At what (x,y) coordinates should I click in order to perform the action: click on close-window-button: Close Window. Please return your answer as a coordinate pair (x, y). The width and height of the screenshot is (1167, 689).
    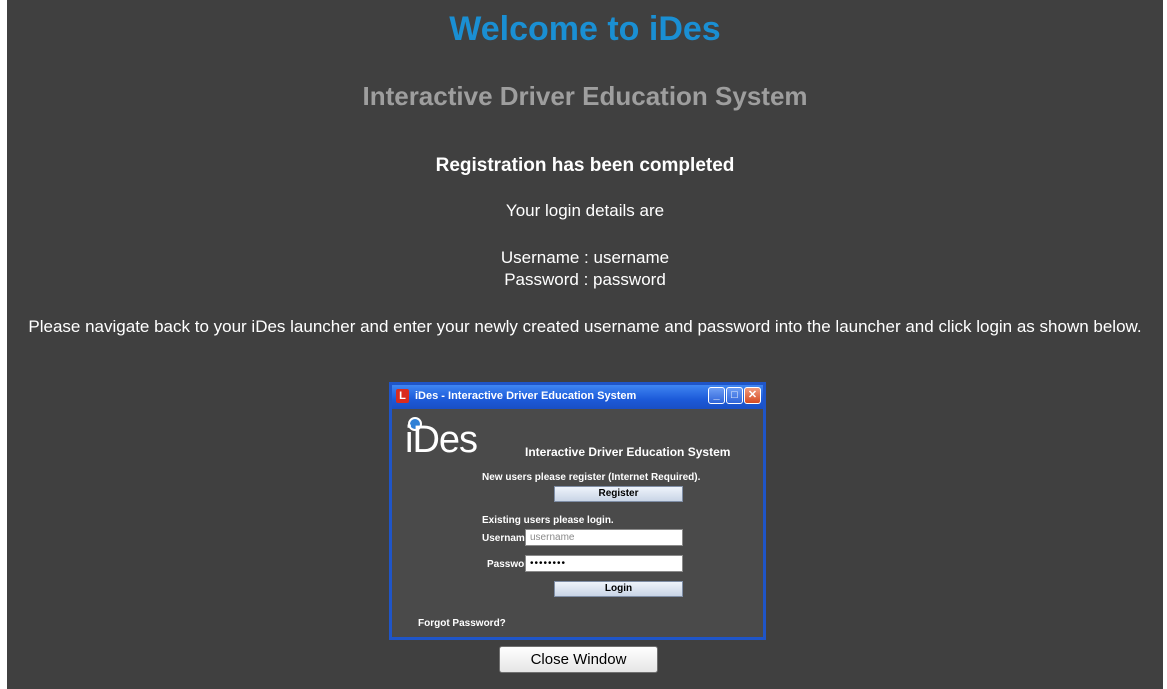
    Looking at the image, I should click on (578, 659).